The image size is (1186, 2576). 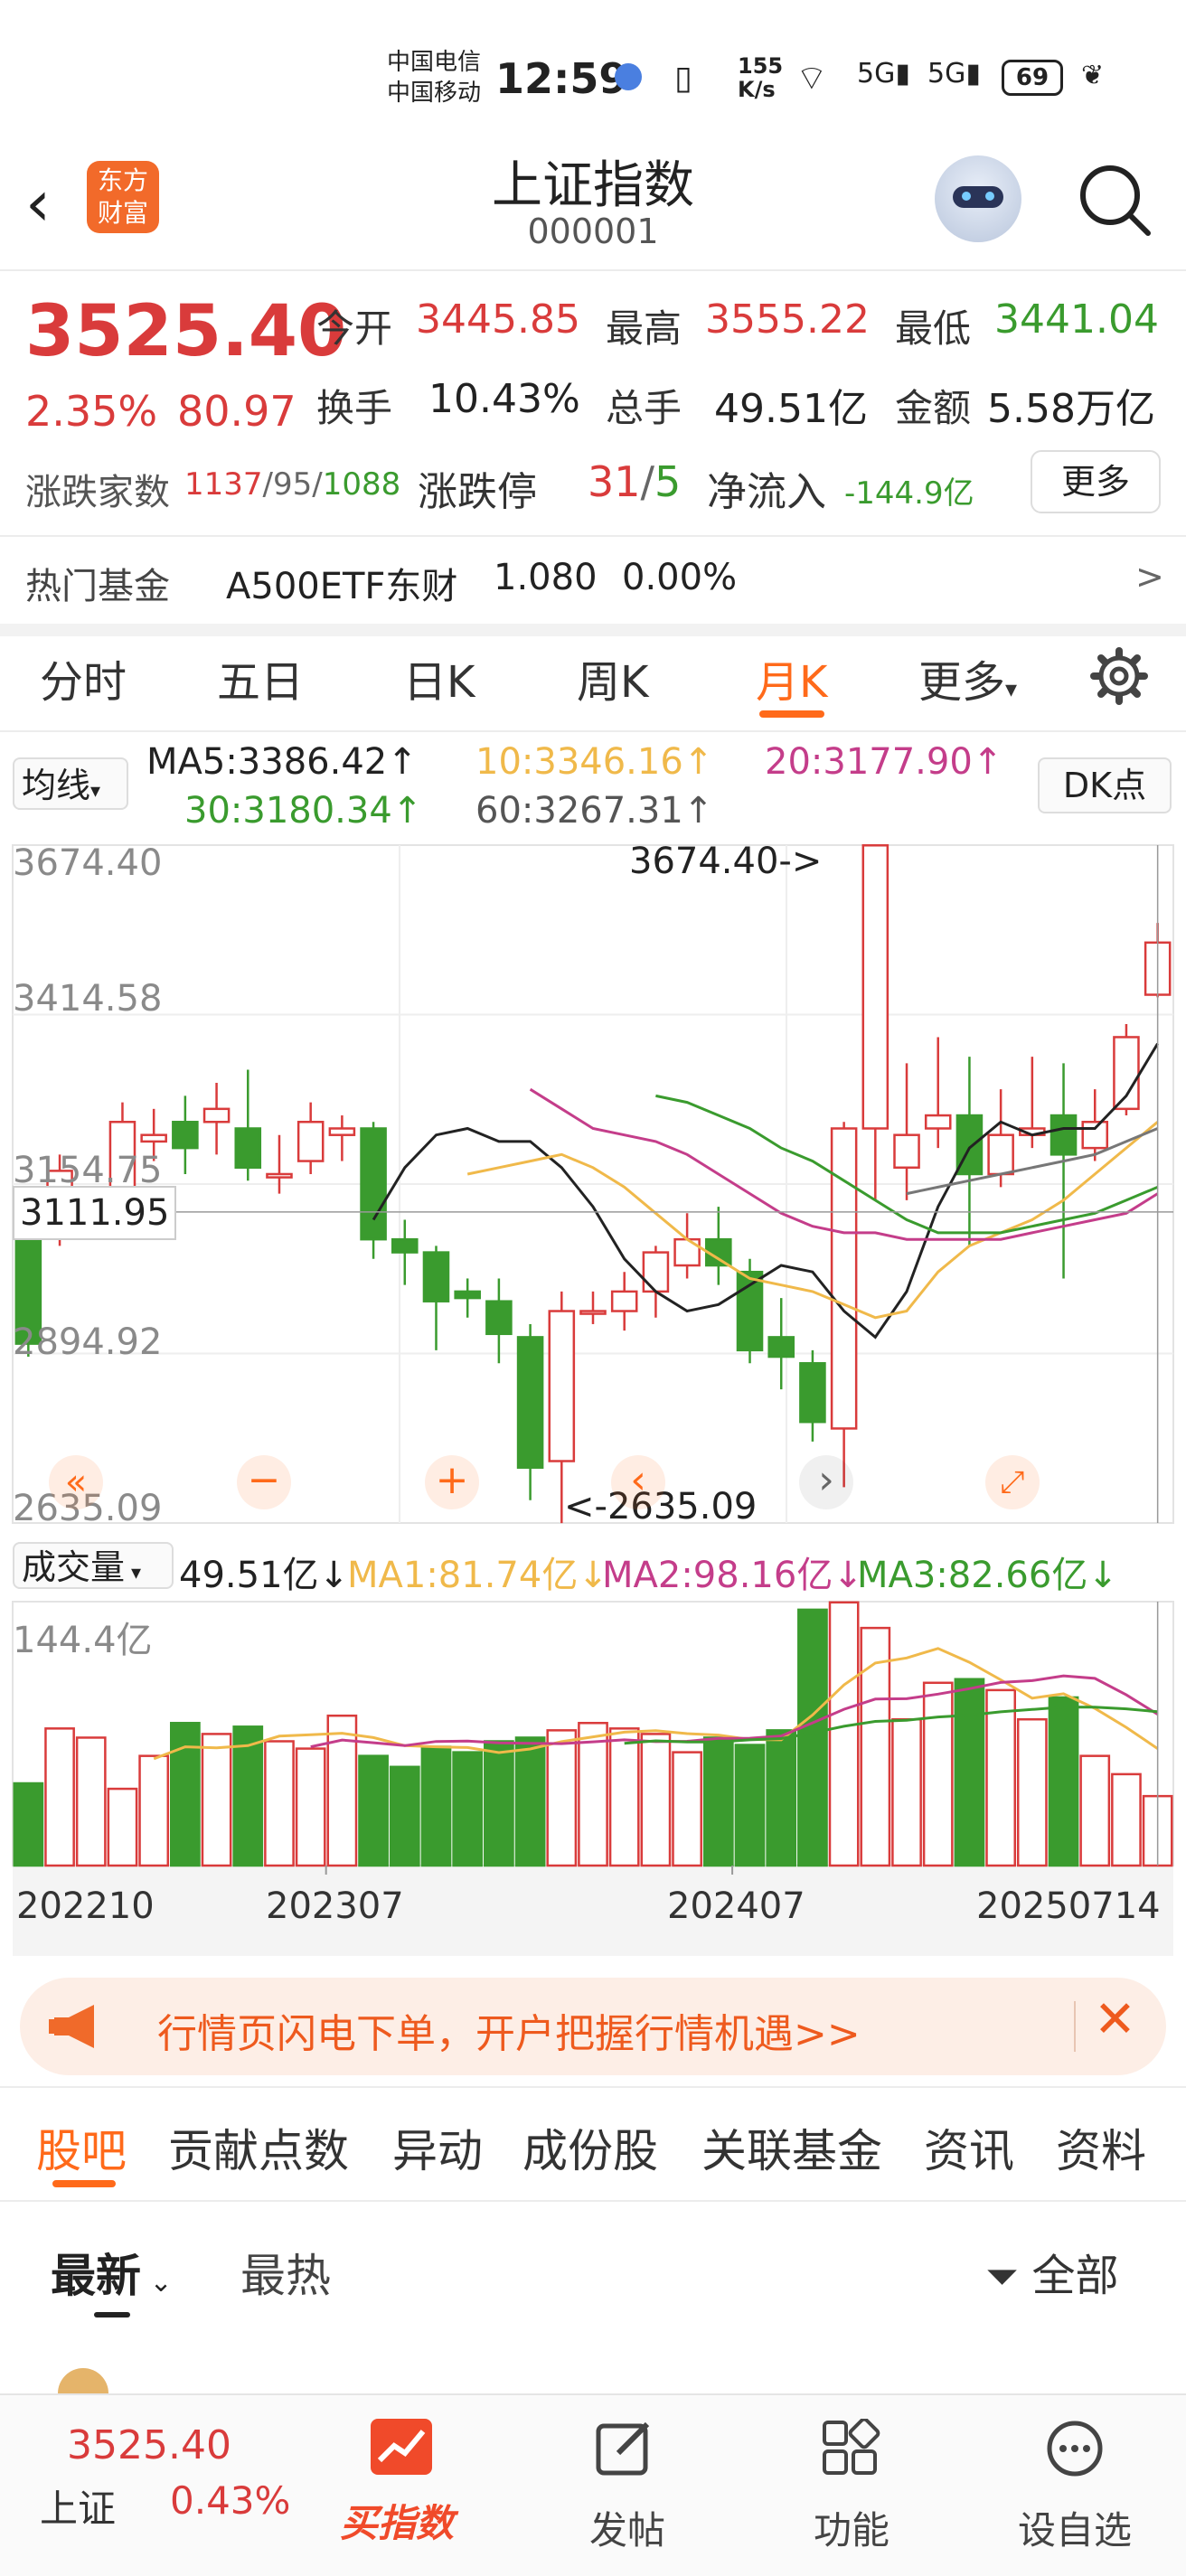 What do you see at coordinates (285, 2272) in the screenshot?
I see `sort-hot: 最热` at bounding box center [285, 2272].